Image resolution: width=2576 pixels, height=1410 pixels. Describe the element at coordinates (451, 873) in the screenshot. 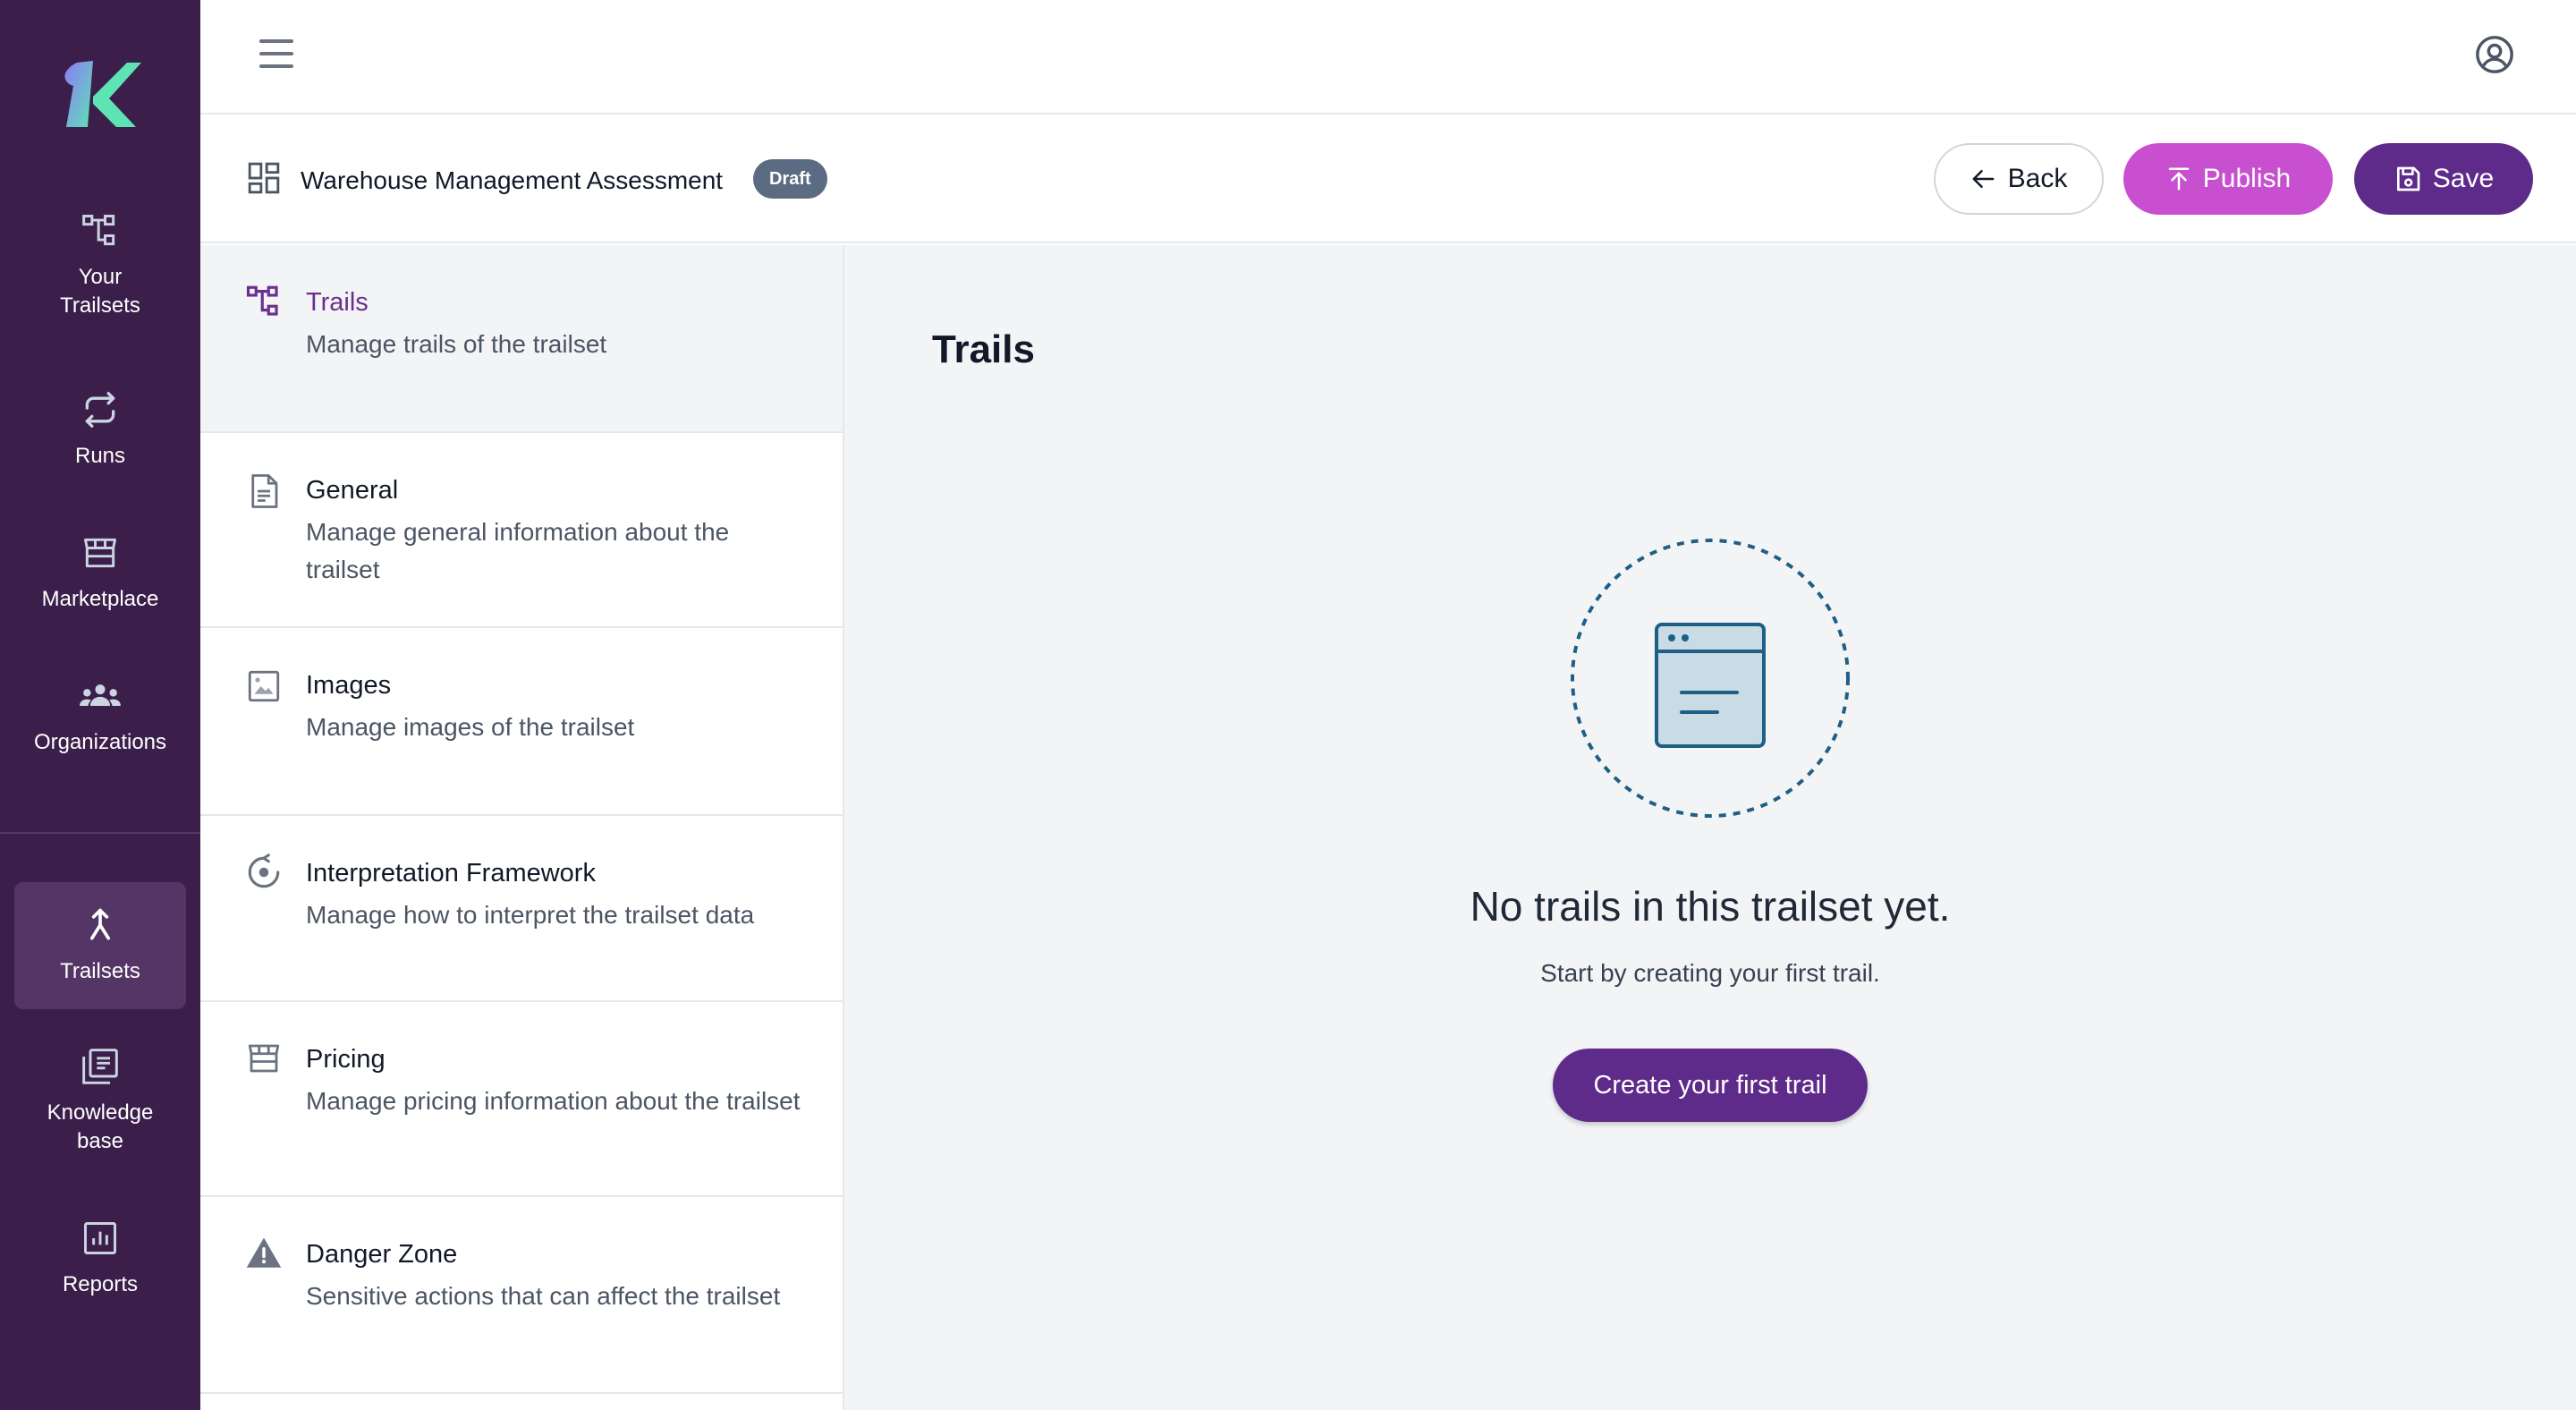

I see `settings-item-name: Interpretation Framework` at that location.